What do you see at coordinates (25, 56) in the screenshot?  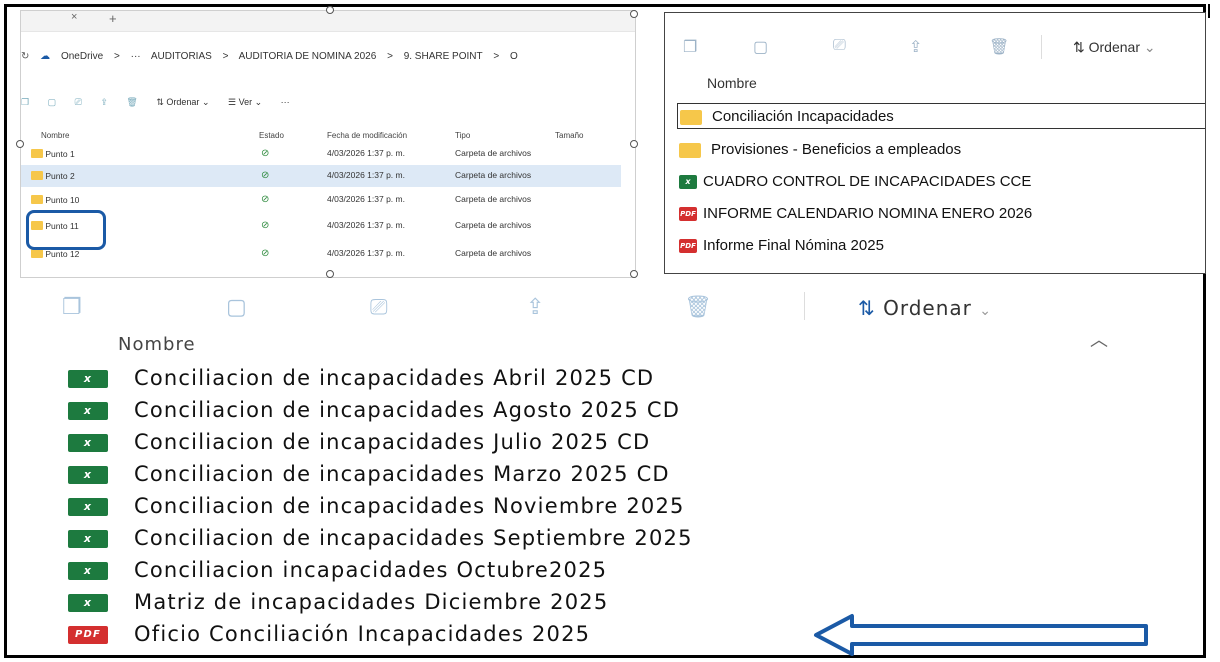 I see `refresh-icon: ↻` at bounding box center [25, 56].